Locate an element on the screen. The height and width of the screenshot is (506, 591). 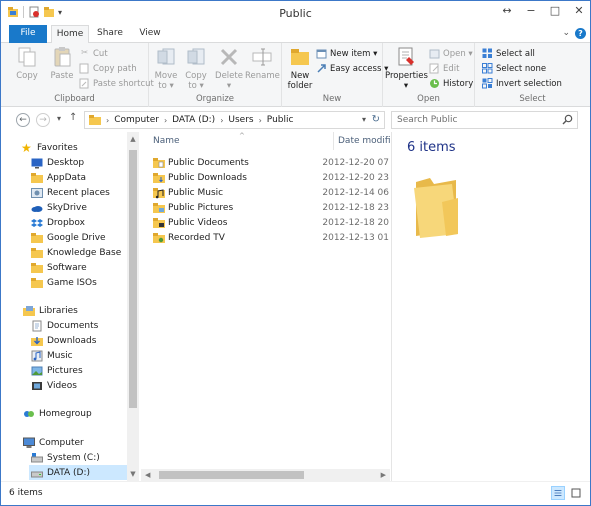
large-folder-icon is located at coordinates (436, 208).